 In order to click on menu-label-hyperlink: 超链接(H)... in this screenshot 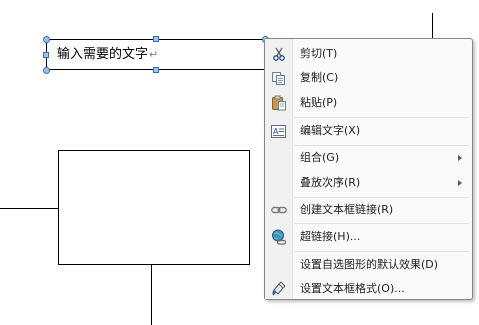, I will do `click(330, 236)`.